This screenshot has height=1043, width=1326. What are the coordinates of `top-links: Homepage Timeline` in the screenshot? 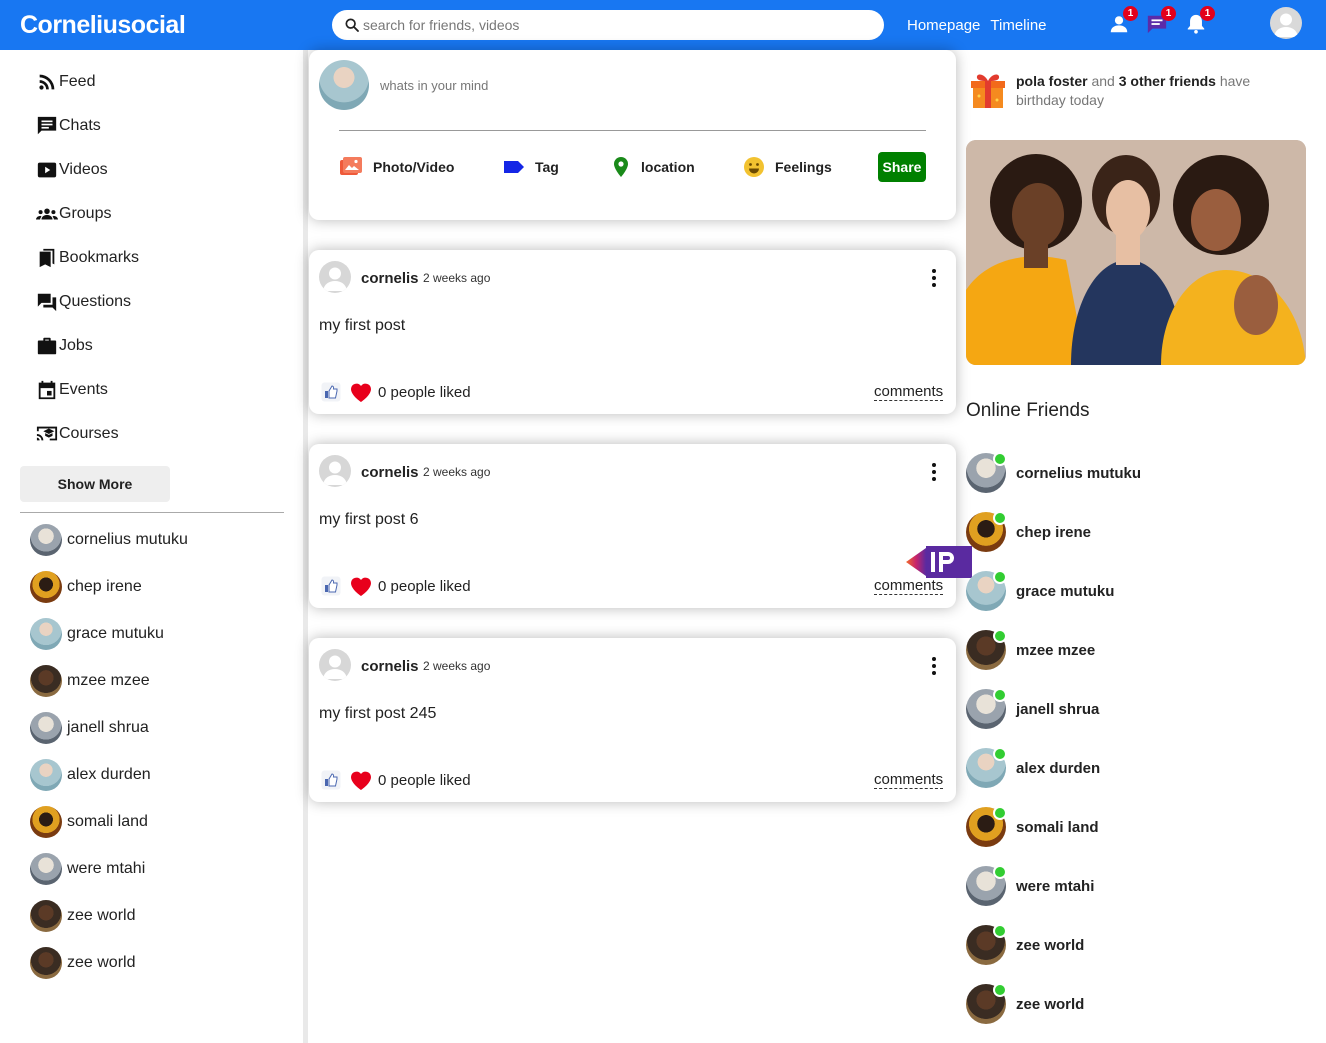 It's located at (982, 25).